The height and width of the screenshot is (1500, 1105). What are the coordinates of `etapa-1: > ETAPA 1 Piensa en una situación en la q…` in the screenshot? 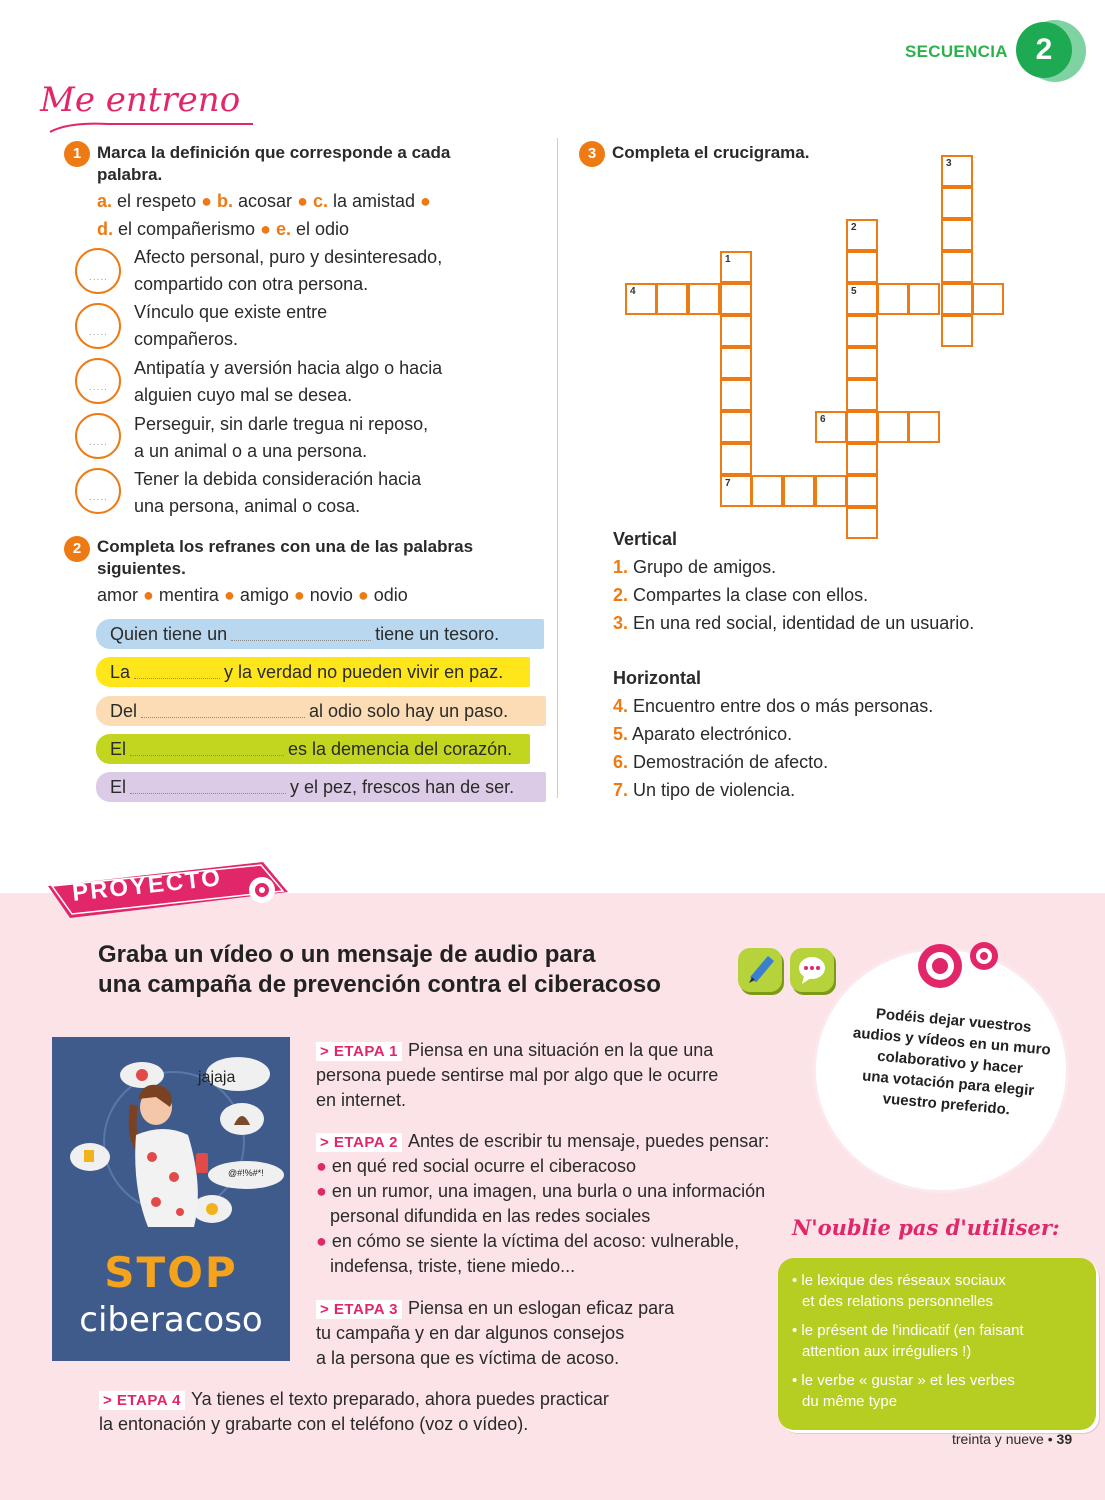 It's located at (517, 1075).